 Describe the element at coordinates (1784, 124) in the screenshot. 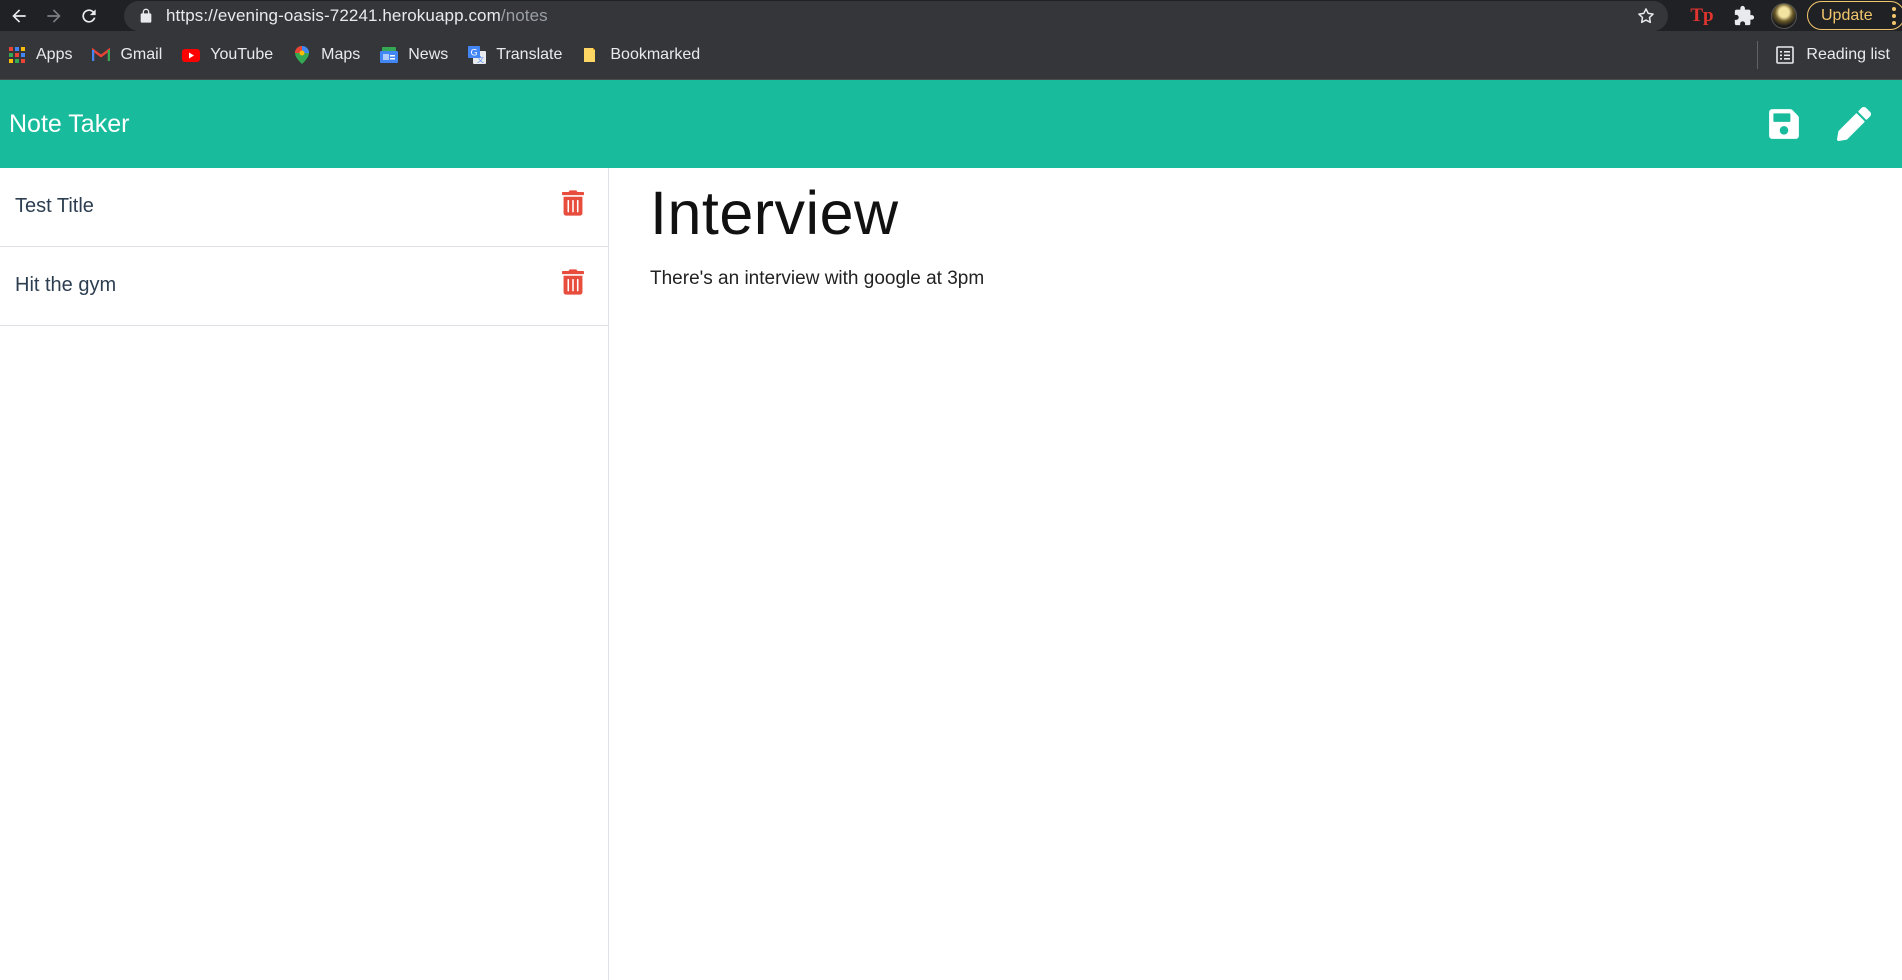

I see `save-icon` at that location.